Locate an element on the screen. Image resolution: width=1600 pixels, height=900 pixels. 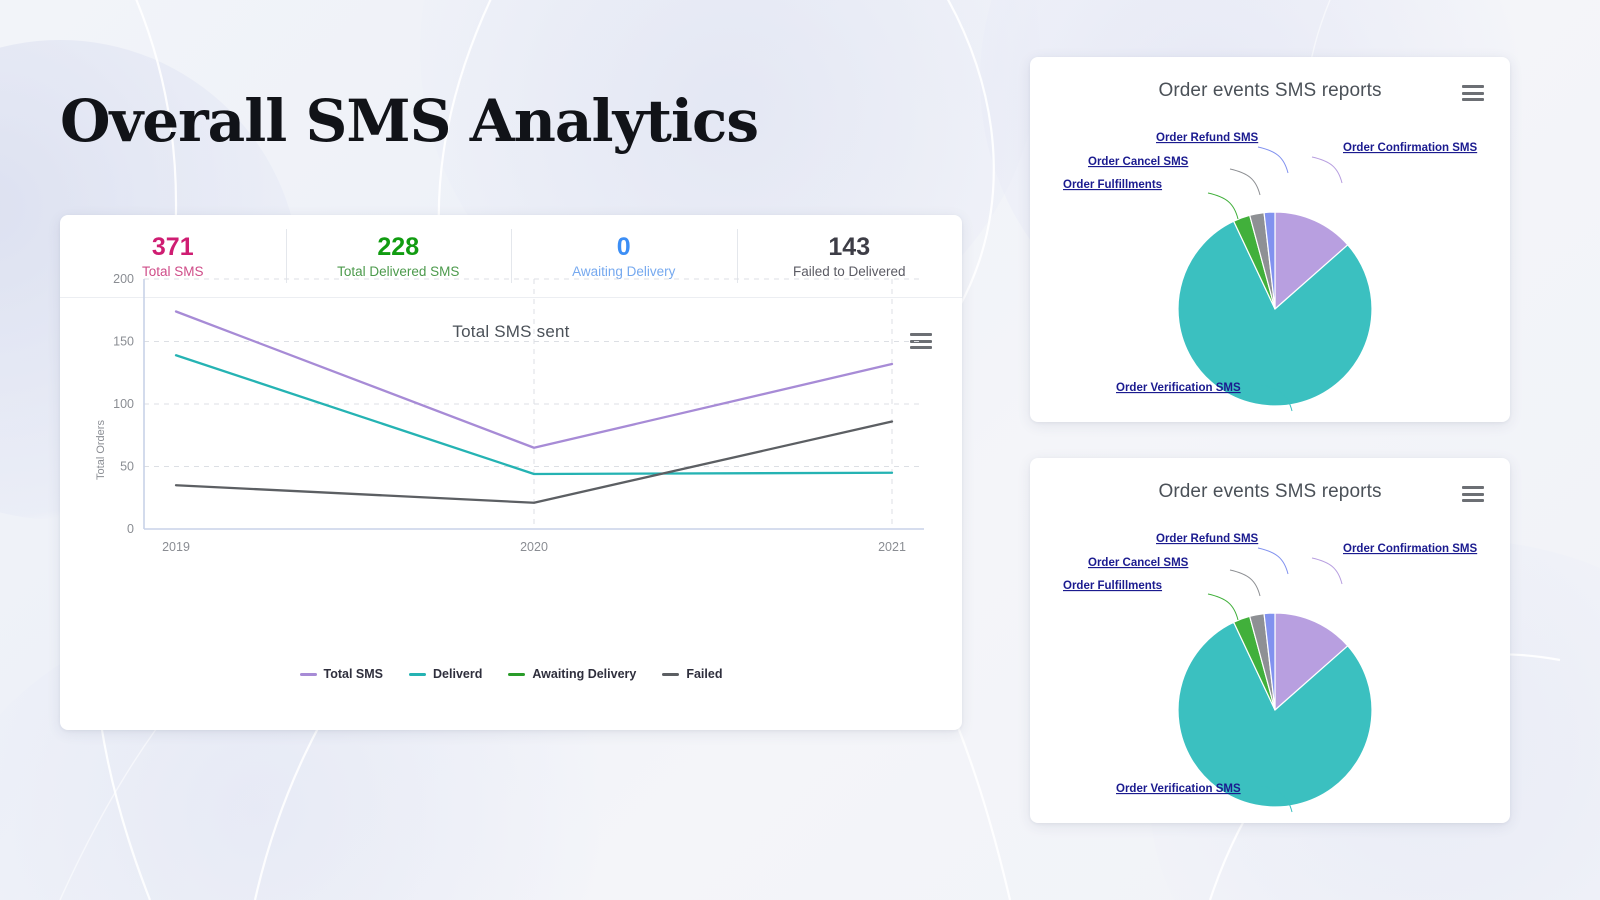
legend-label: Total SMS is located at coordinates (353, 674).